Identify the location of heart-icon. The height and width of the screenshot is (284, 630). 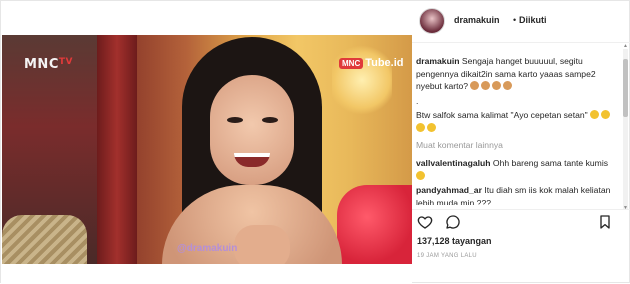
(425, 222).